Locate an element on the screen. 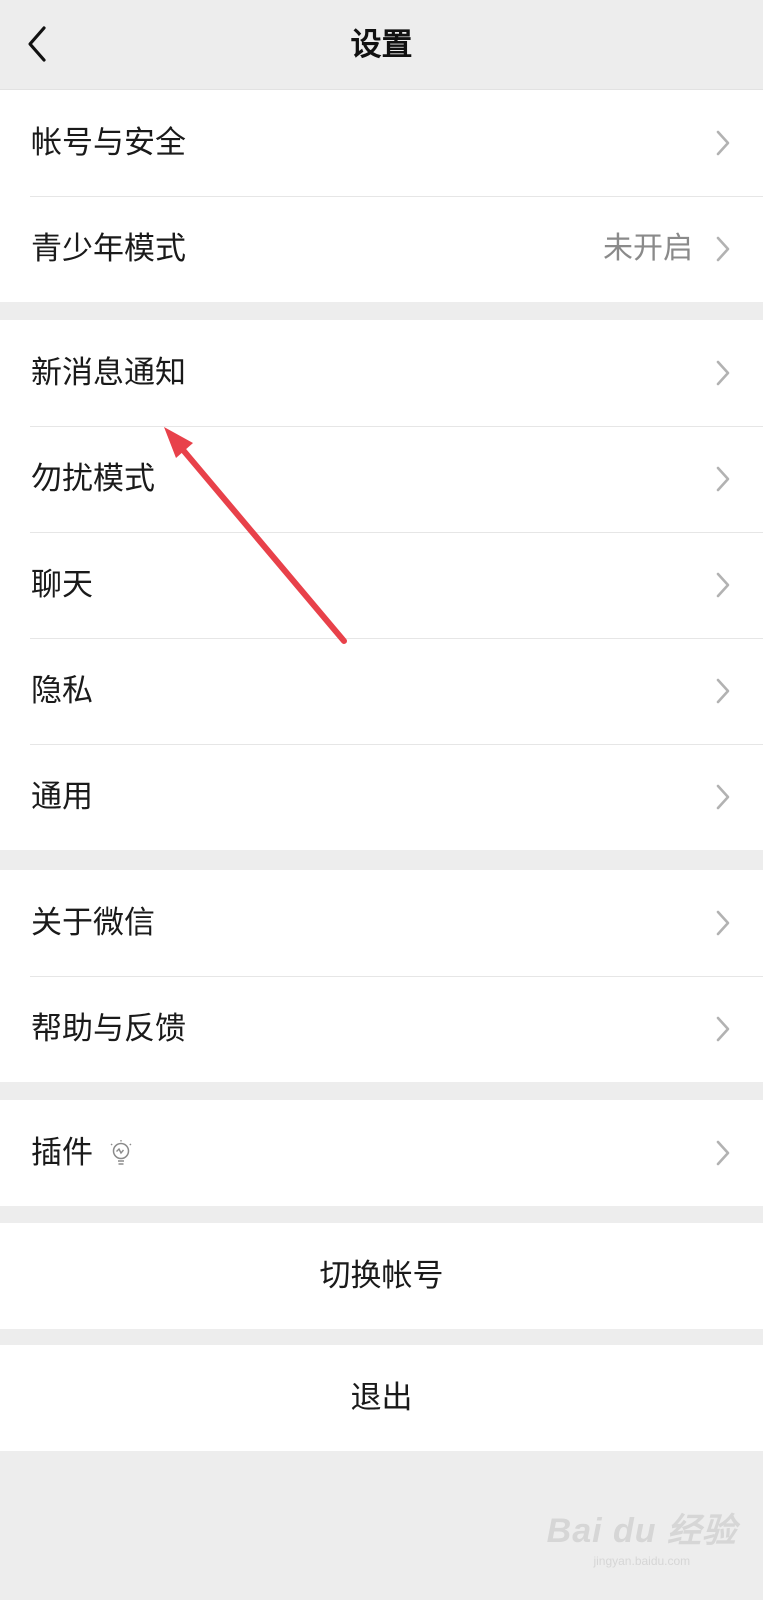 This screenshot has height=1600, width=763. settings-item-label: 聊天 is located at coordinates (62, 585).